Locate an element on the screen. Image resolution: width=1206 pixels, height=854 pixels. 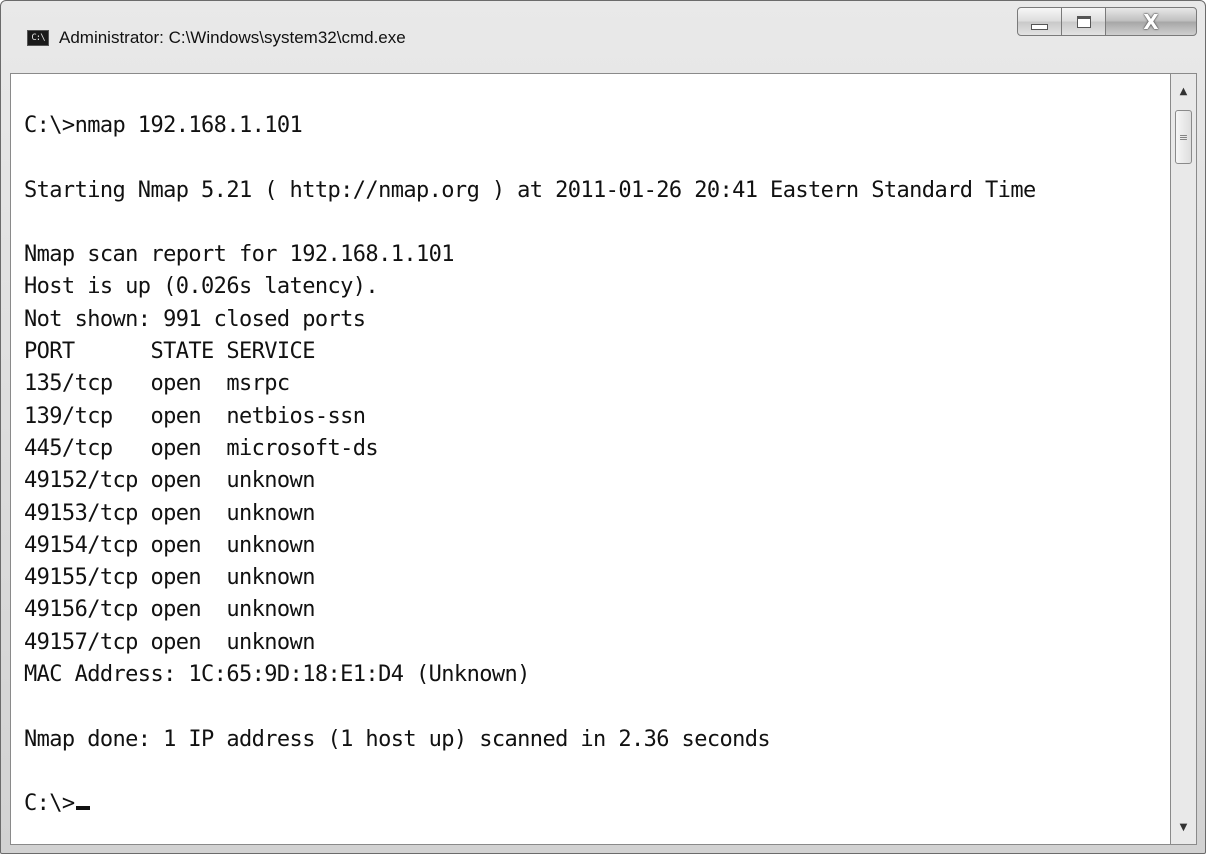
console-line: 49157/tcp open unknown is located at coordinates (169, 642).